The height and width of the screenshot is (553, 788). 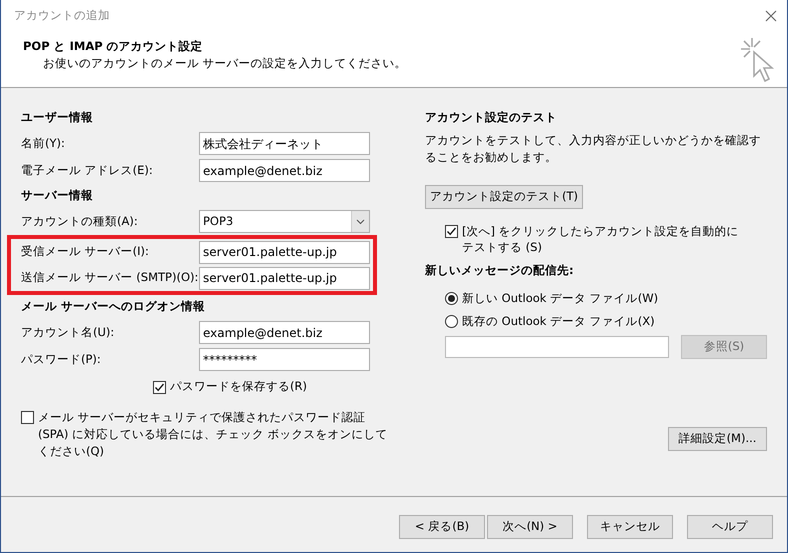 What do you see at coordinates (730, 526) in the screenshot?
I see `help-button: ヘルプ` at bounding box center [730, 526].